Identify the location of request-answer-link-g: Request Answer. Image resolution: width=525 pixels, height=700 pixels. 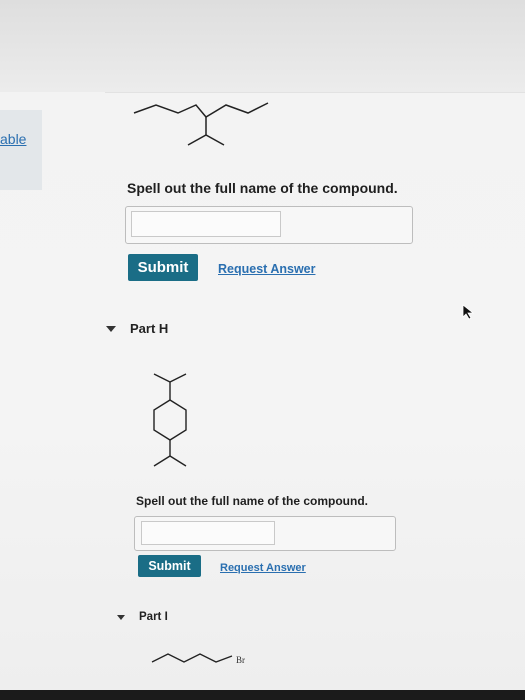
(266, 269).